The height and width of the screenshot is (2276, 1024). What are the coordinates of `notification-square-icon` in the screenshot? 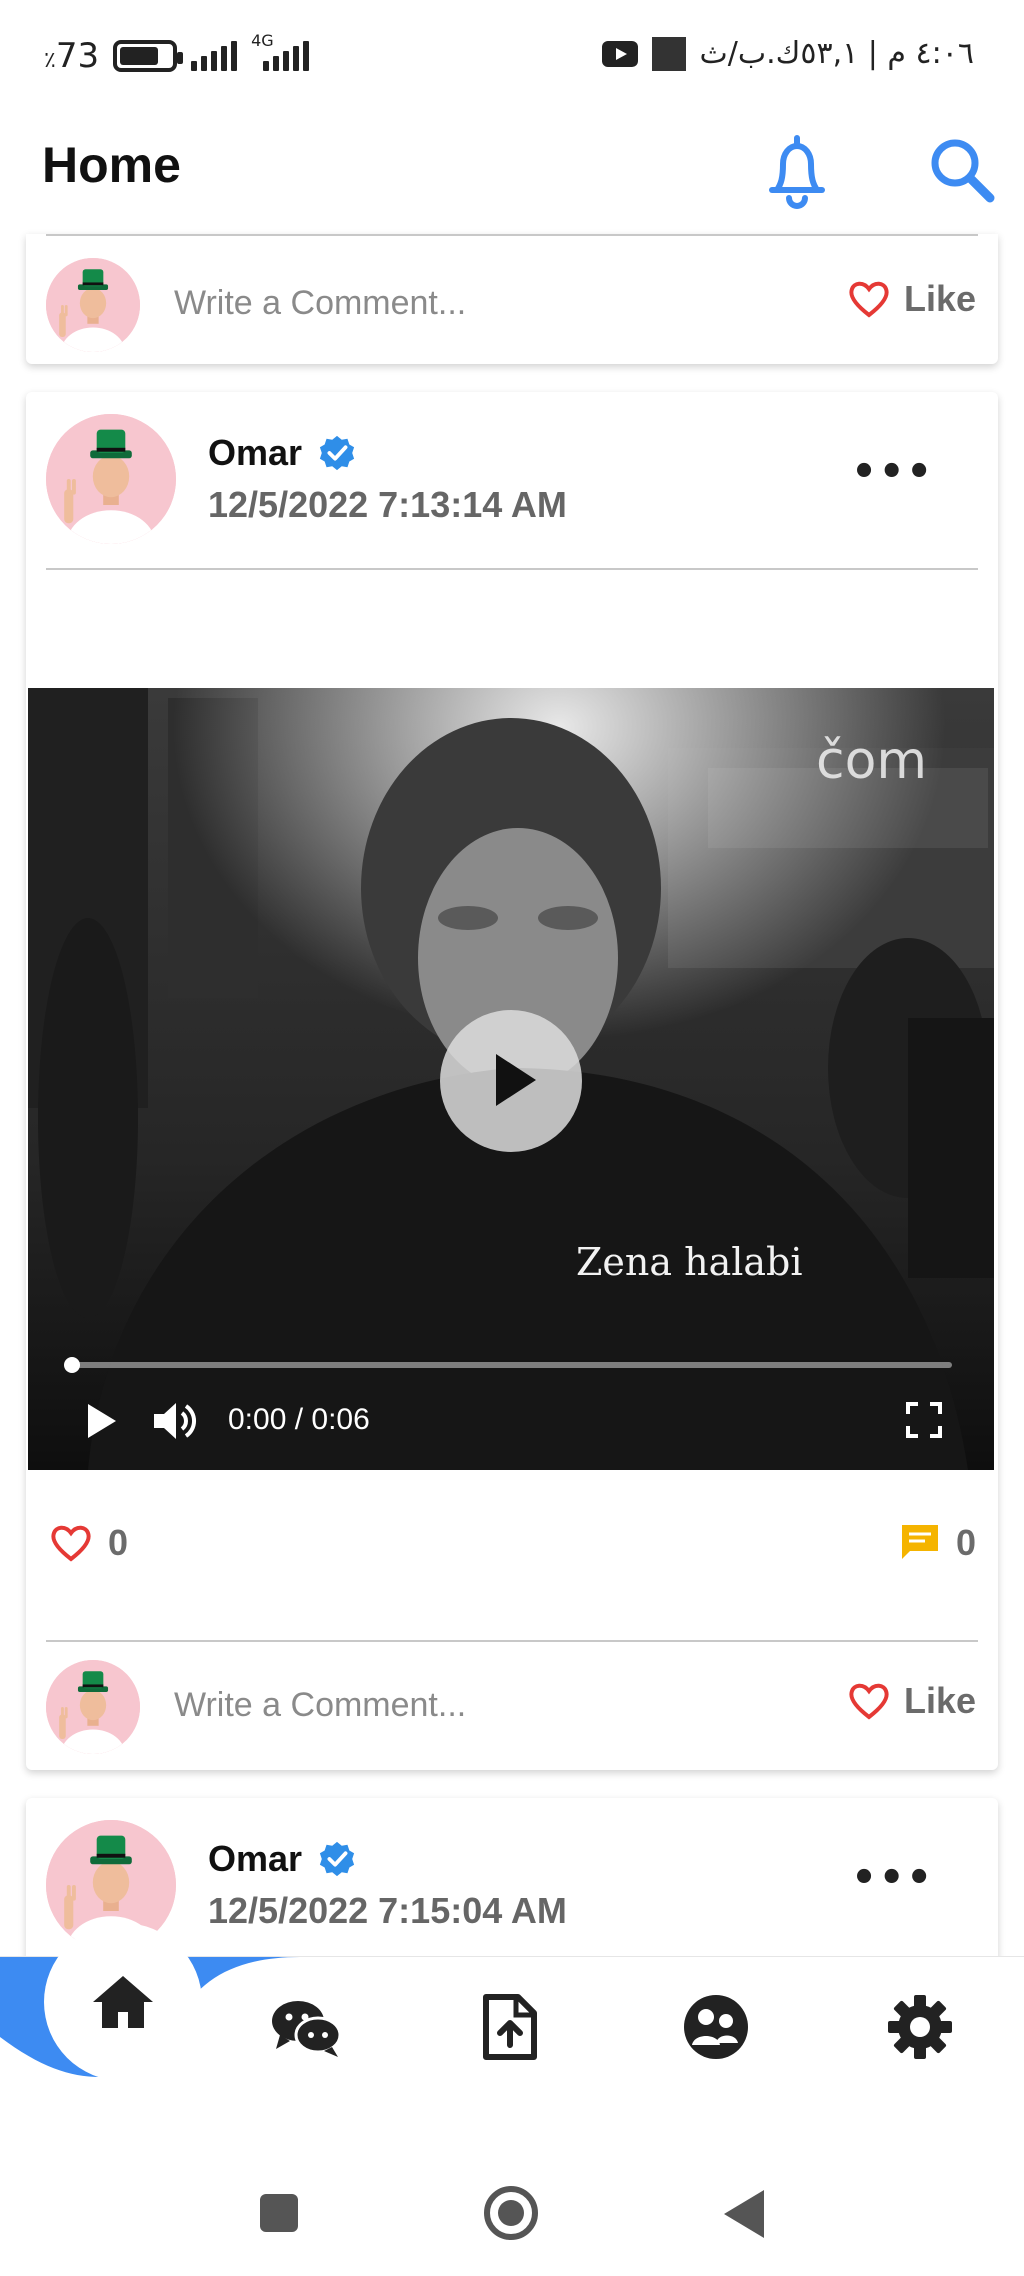 It's located at (668, 53).